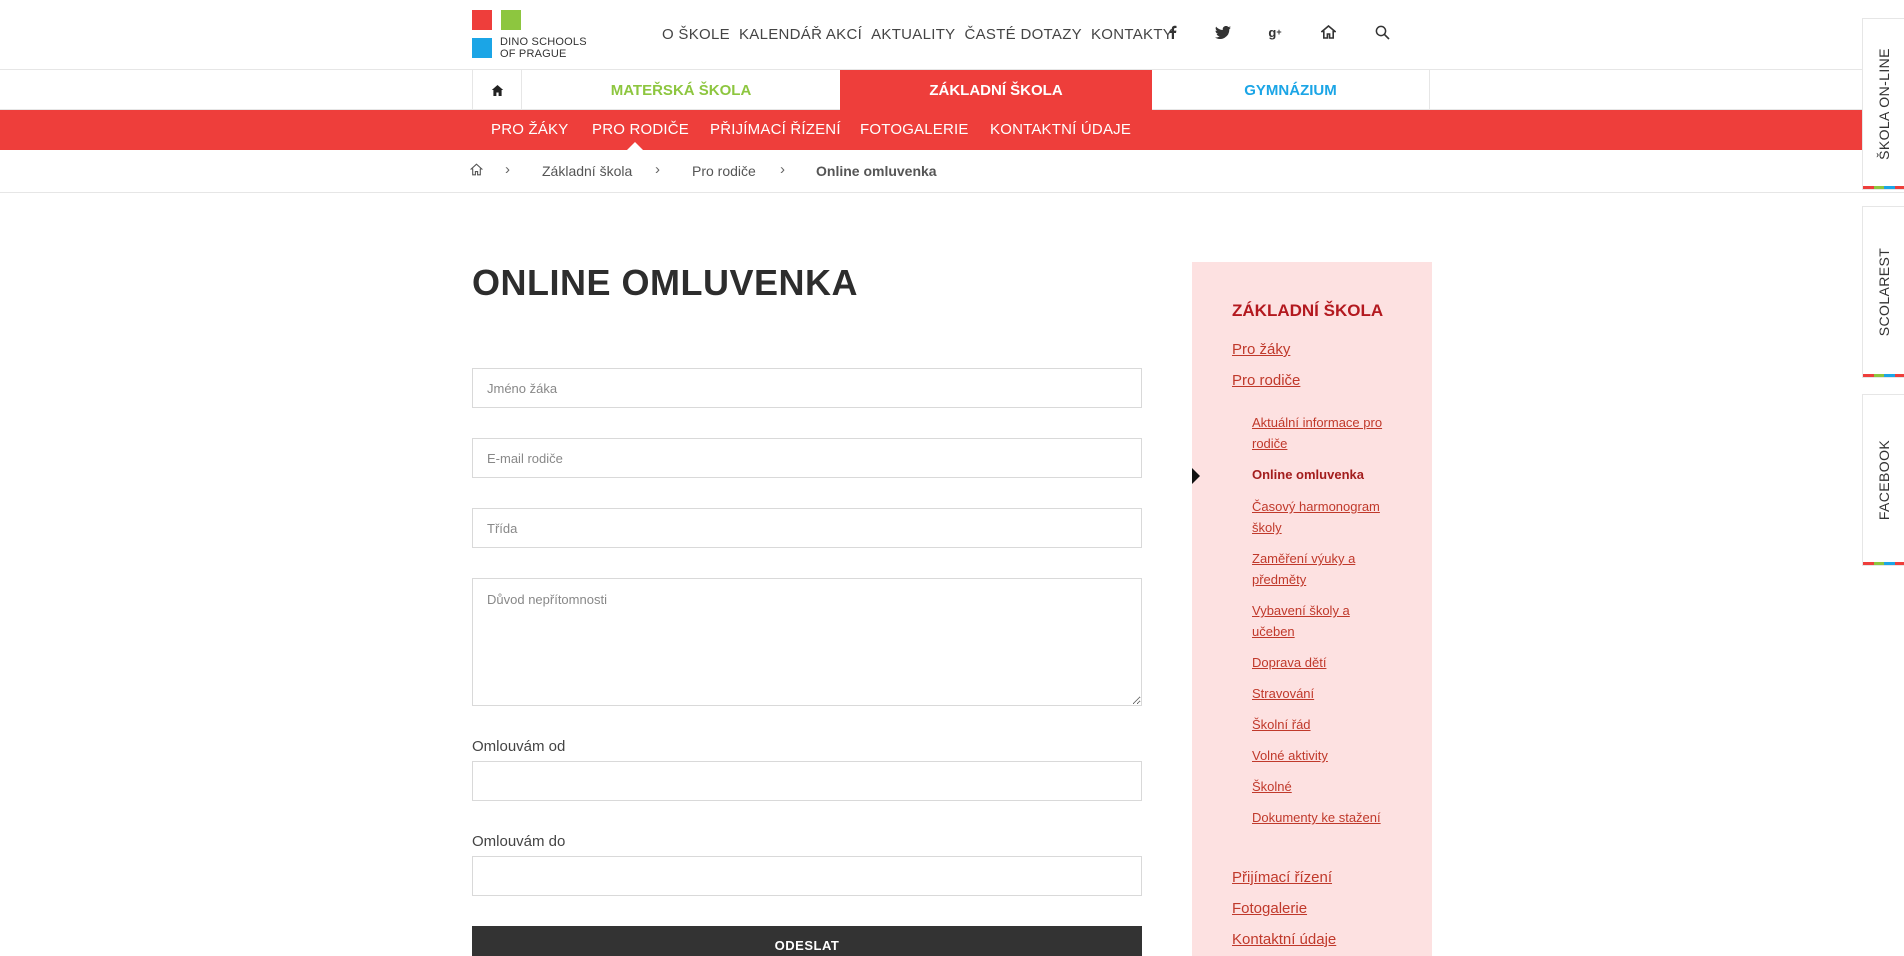  Describe the element at coordinates (1308, 310) in the screenshot. I see `sidebar-title: ZÁKLADNÍ ŠKOLA` at that location.